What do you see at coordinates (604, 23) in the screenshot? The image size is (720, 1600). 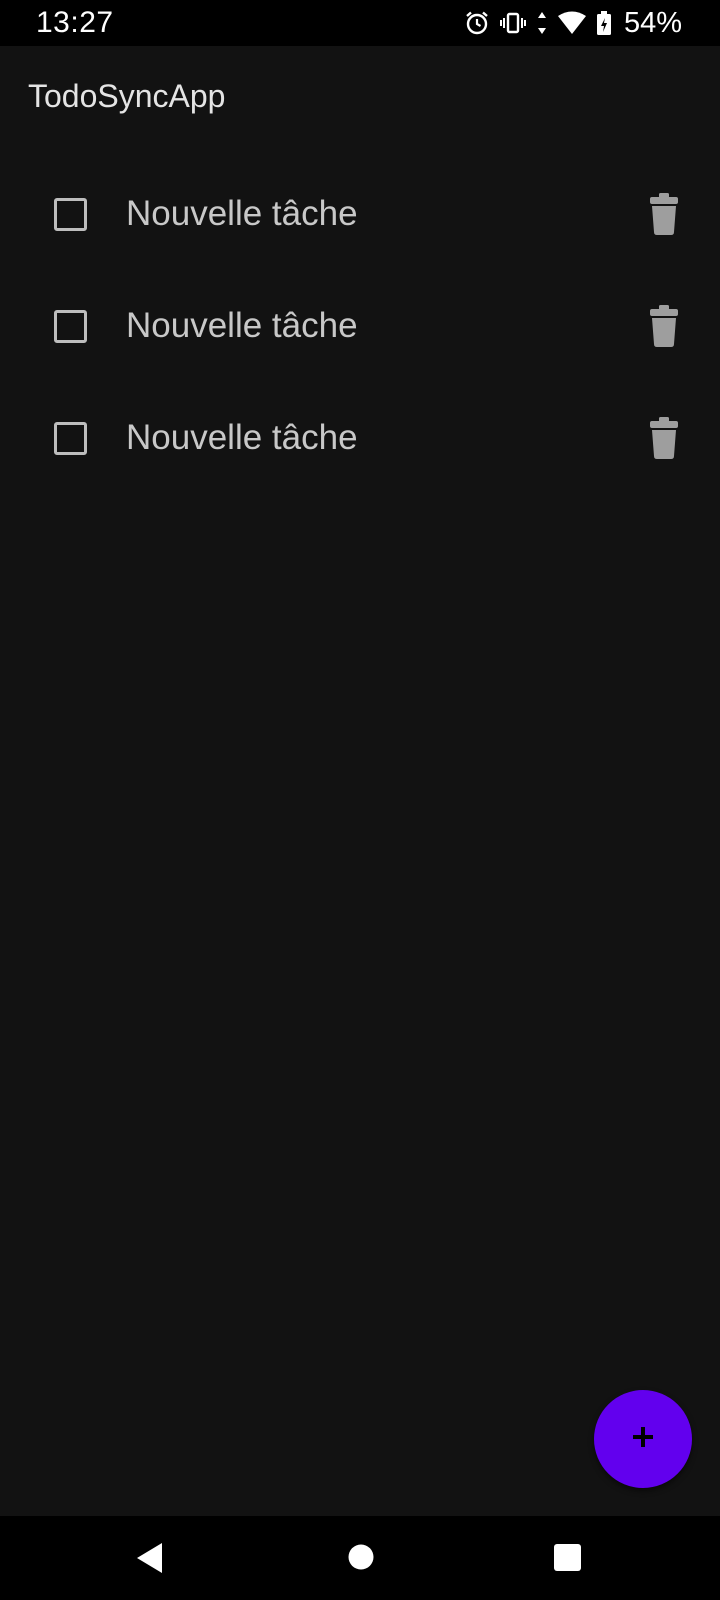 I see `battery-icon` at bounding box center [604, 23].